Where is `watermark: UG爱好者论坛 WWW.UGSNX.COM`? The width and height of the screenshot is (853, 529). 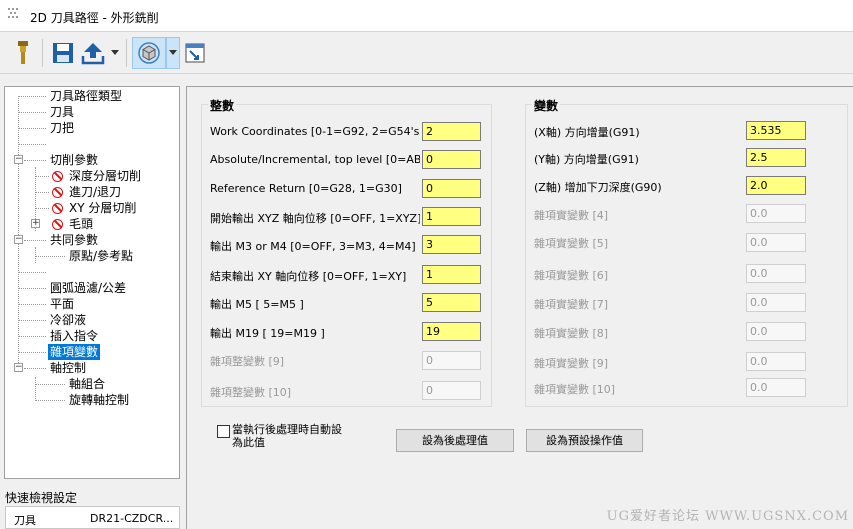 watermark: UG爱好者论坛 WWW.UGSNX.COM is located at coordinates (727, 516).